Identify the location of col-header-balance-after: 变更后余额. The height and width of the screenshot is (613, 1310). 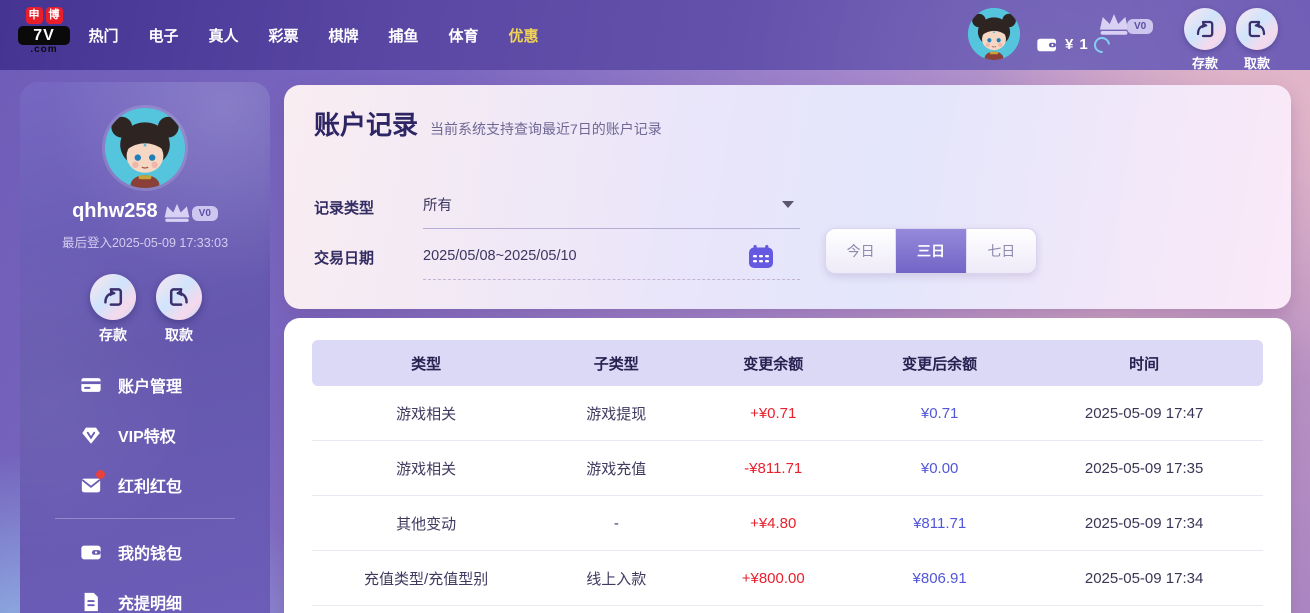
(940, 364).